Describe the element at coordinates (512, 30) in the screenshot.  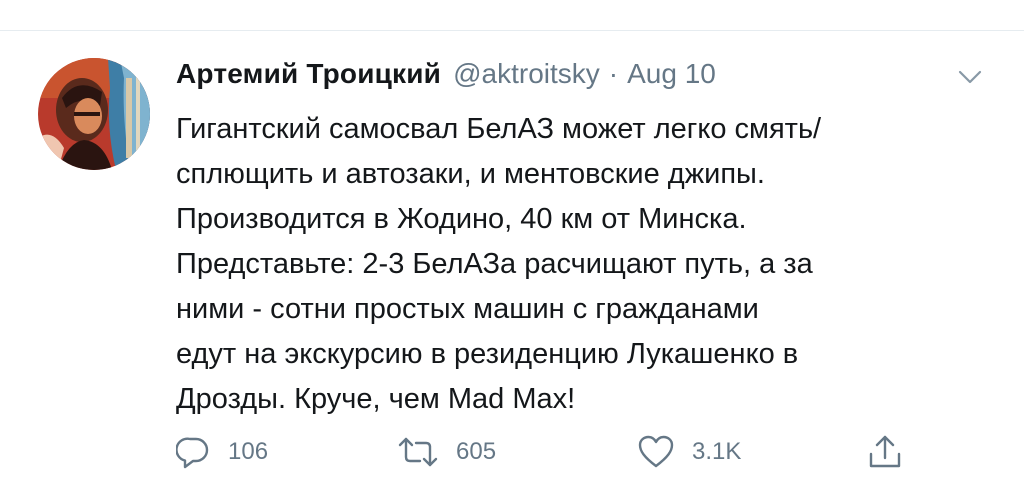
I see `divider` at that location.